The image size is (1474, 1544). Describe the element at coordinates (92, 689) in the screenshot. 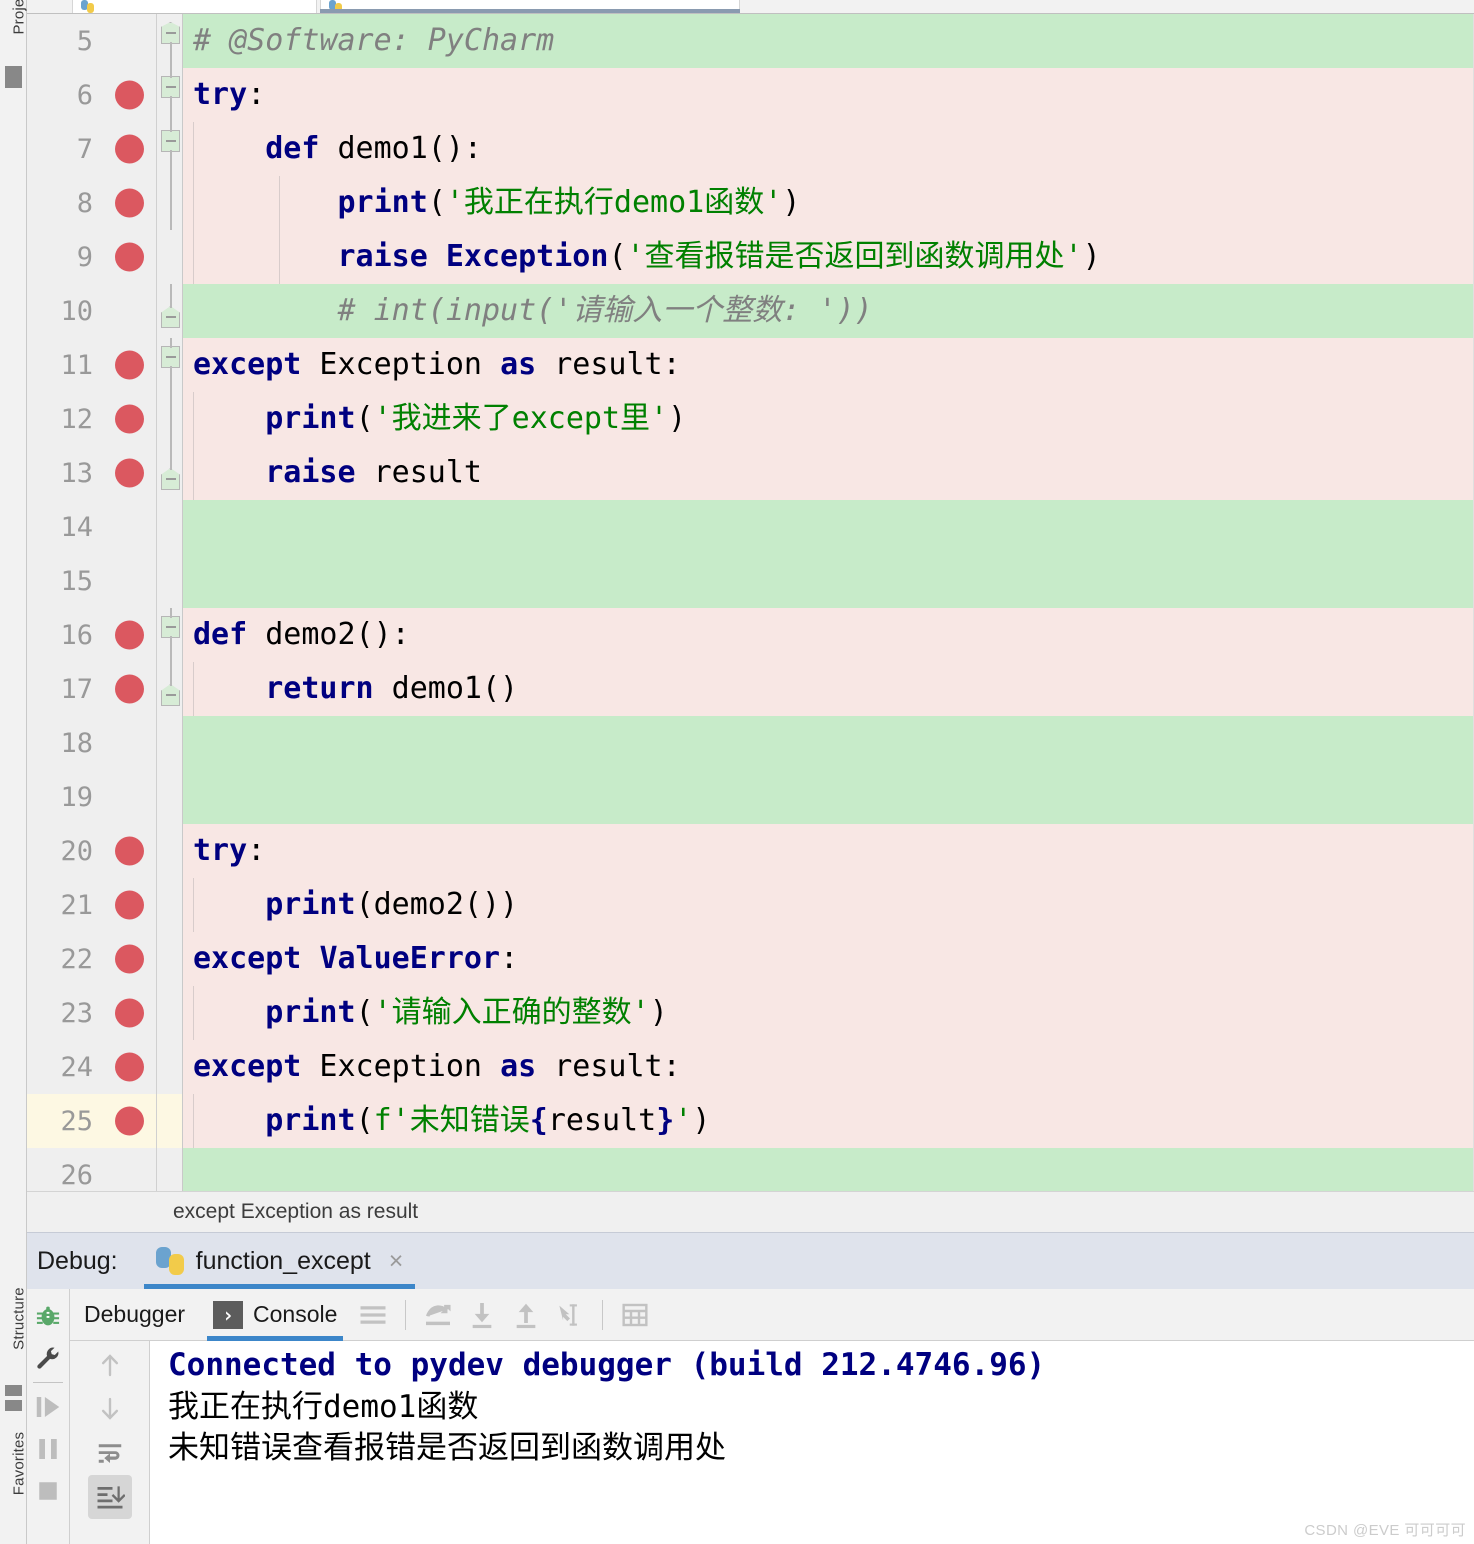

I see `editor-gutter: 17` at that location.